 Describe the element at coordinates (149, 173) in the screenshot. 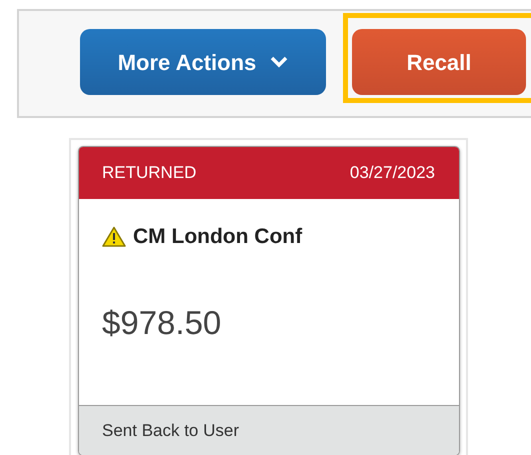

I see `status-label: RETURNED` at that location.